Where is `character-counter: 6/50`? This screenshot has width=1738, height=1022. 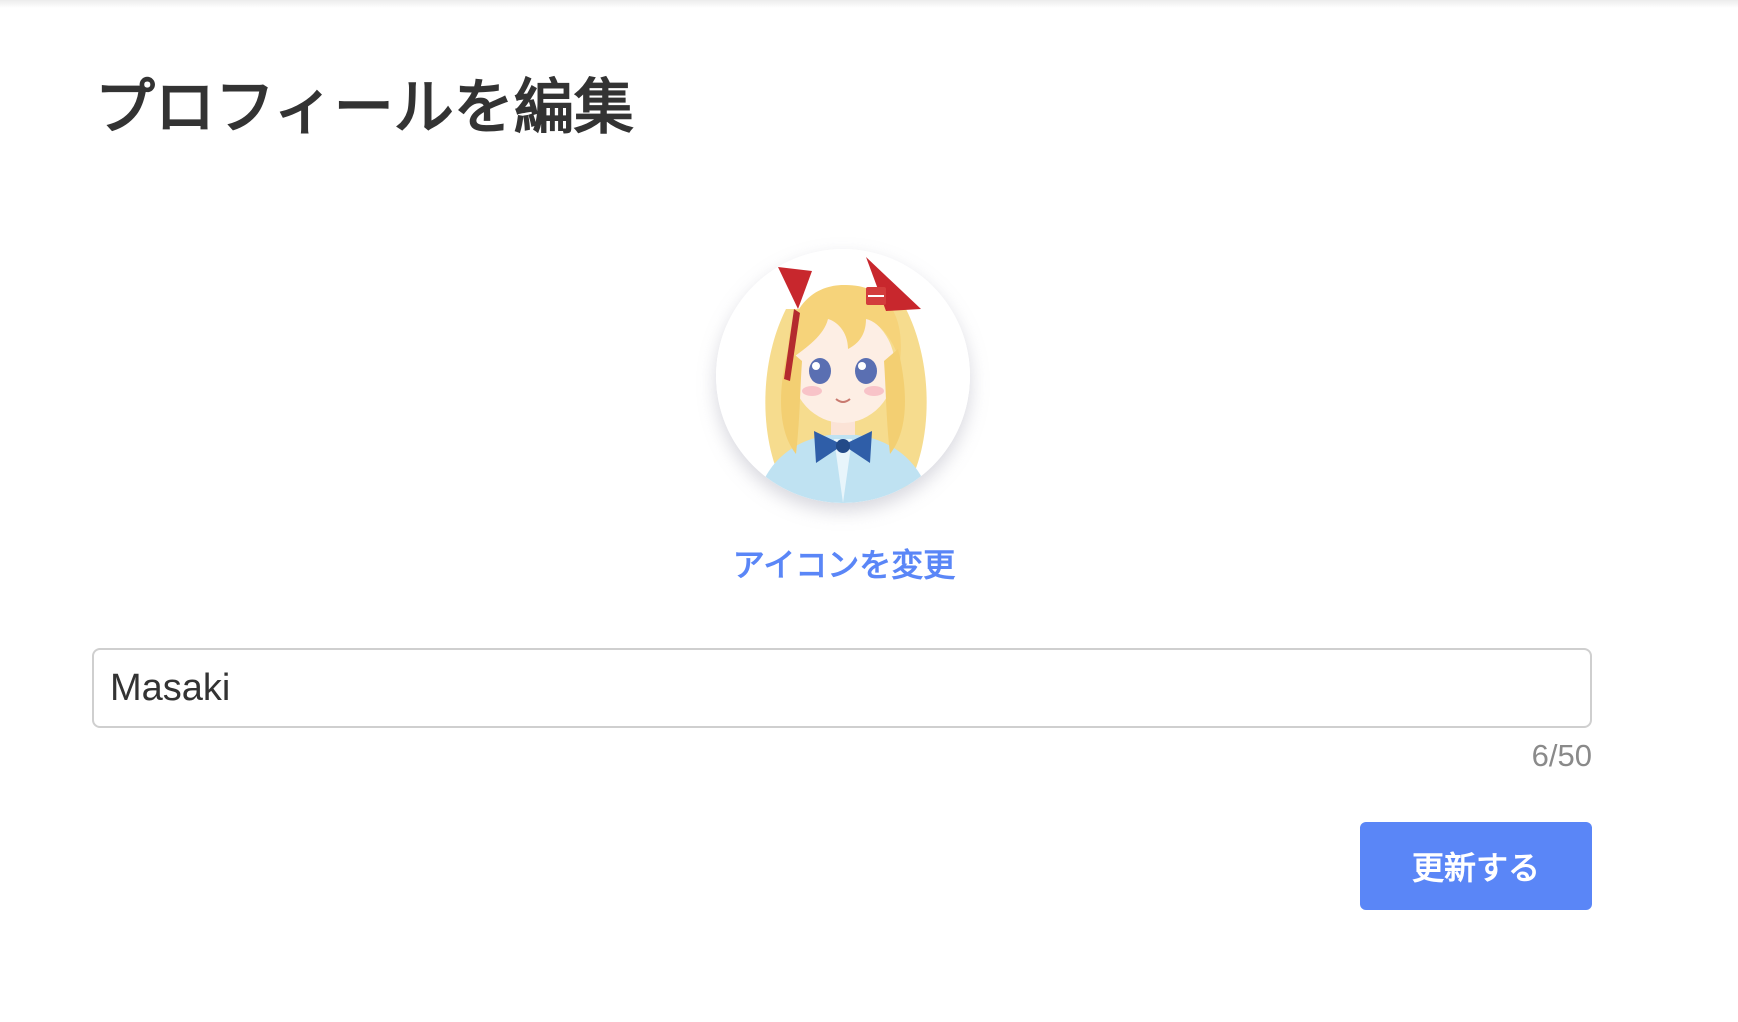
character-counter: 6/50 is located at coordinates (1561, 755).